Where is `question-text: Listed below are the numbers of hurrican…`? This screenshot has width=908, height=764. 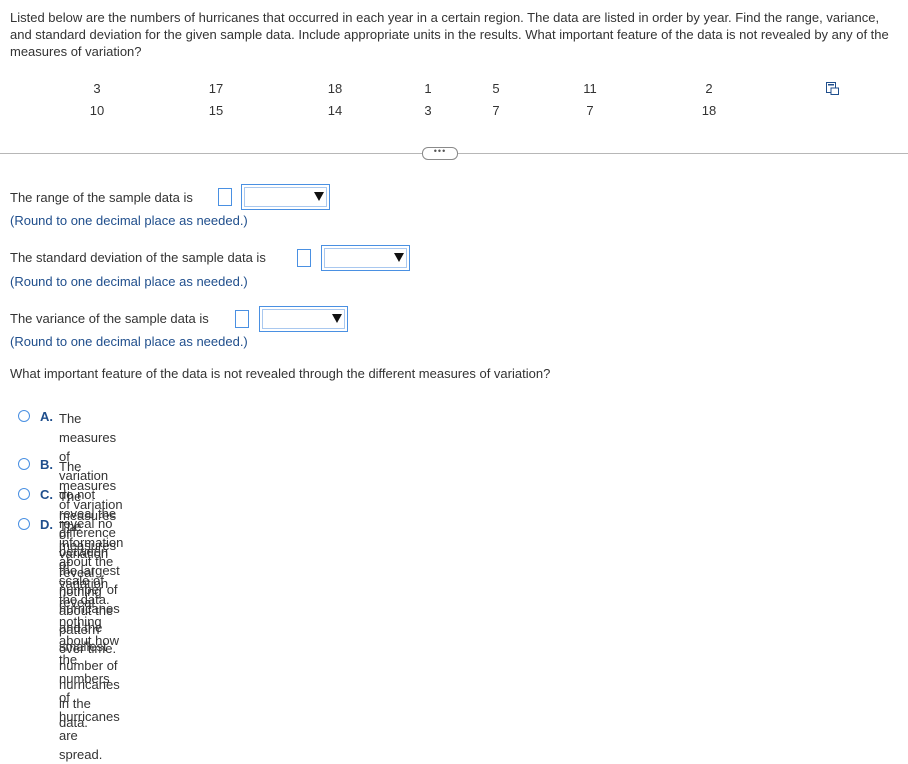 question-text: Listed below are the numbers of hurrican… is located at coordinates (449, 34).